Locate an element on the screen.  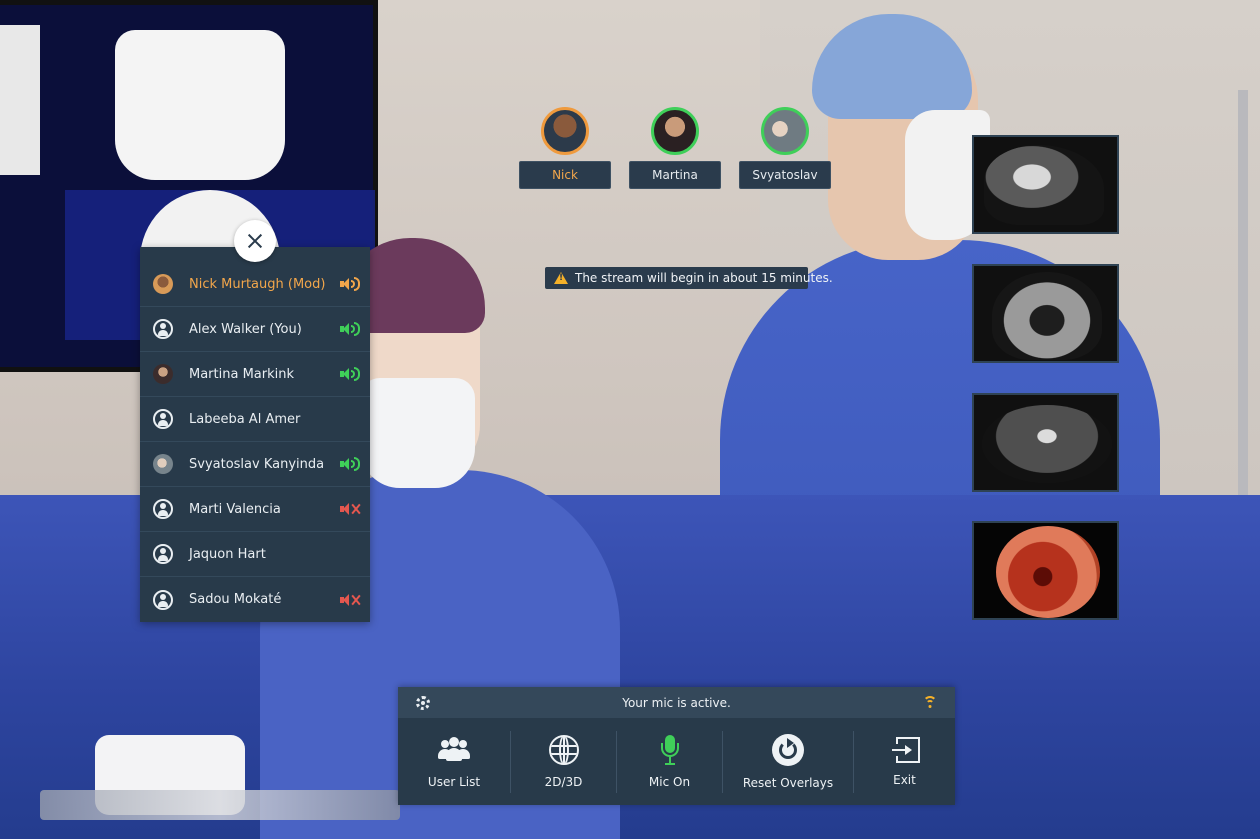
user-list-button: User List is located at coordinates (454, 761).